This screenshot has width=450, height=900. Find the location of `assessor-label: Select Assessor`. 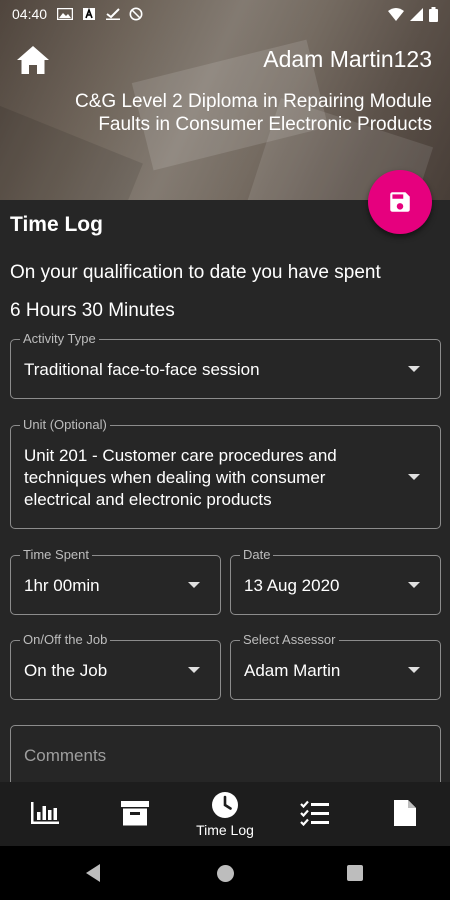

assessor-label: Select Assessor is located at coordinates (289, 640).